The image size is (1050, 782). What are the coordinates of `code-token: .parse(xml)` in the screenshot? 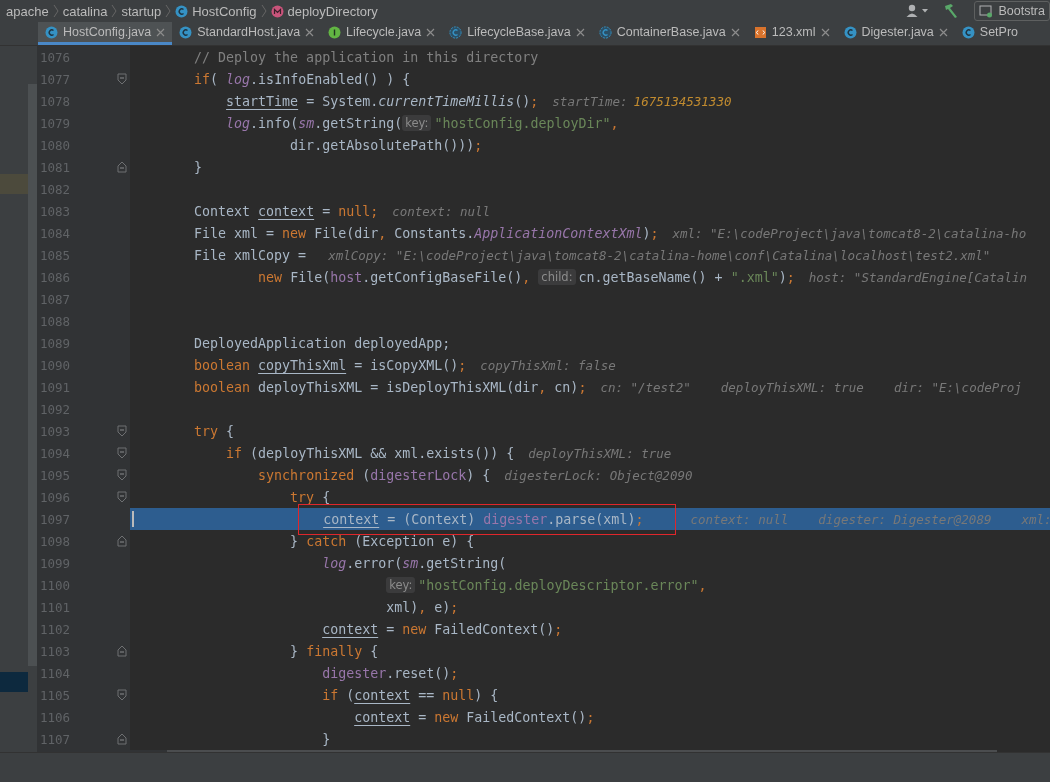 It's located at (591, 519).